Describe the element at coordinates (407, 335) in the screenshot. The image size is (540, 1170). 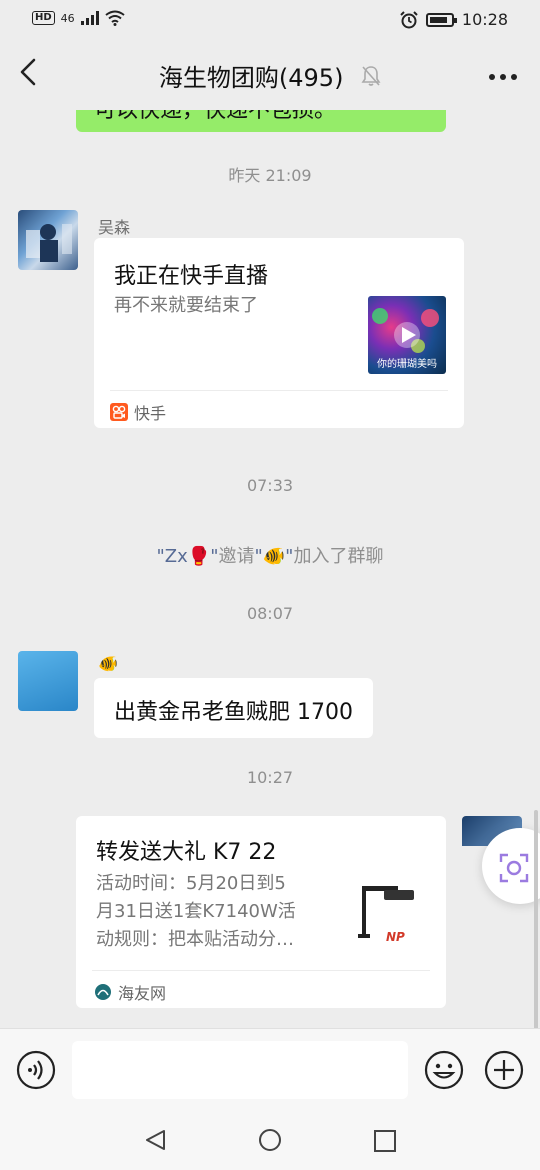
I see `video-thumbnail: 你的珊瑚美吗` at that location.